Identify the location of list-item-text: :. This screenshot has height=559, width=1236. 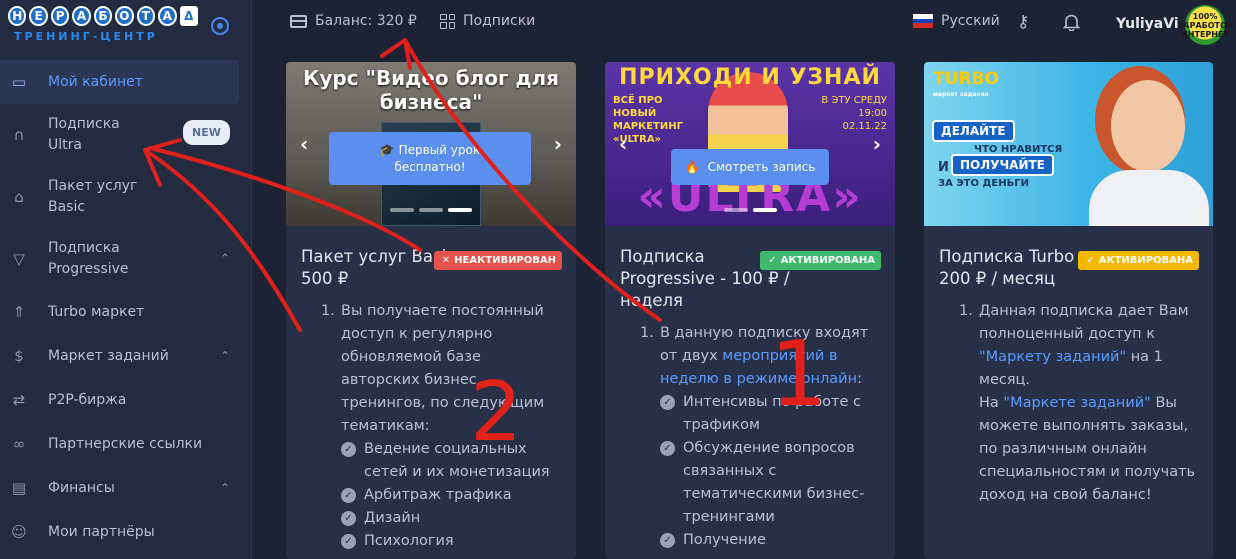
(859, 379).